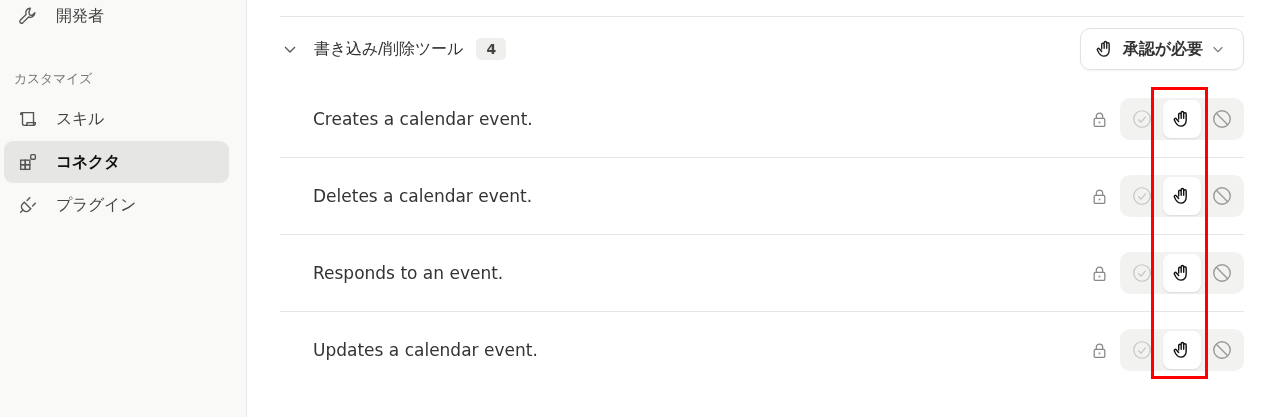 Image resolution: width=1280 pixels, height=417 pixels. I want to click on sidebar-item: プラグイン, so click(116, 205).